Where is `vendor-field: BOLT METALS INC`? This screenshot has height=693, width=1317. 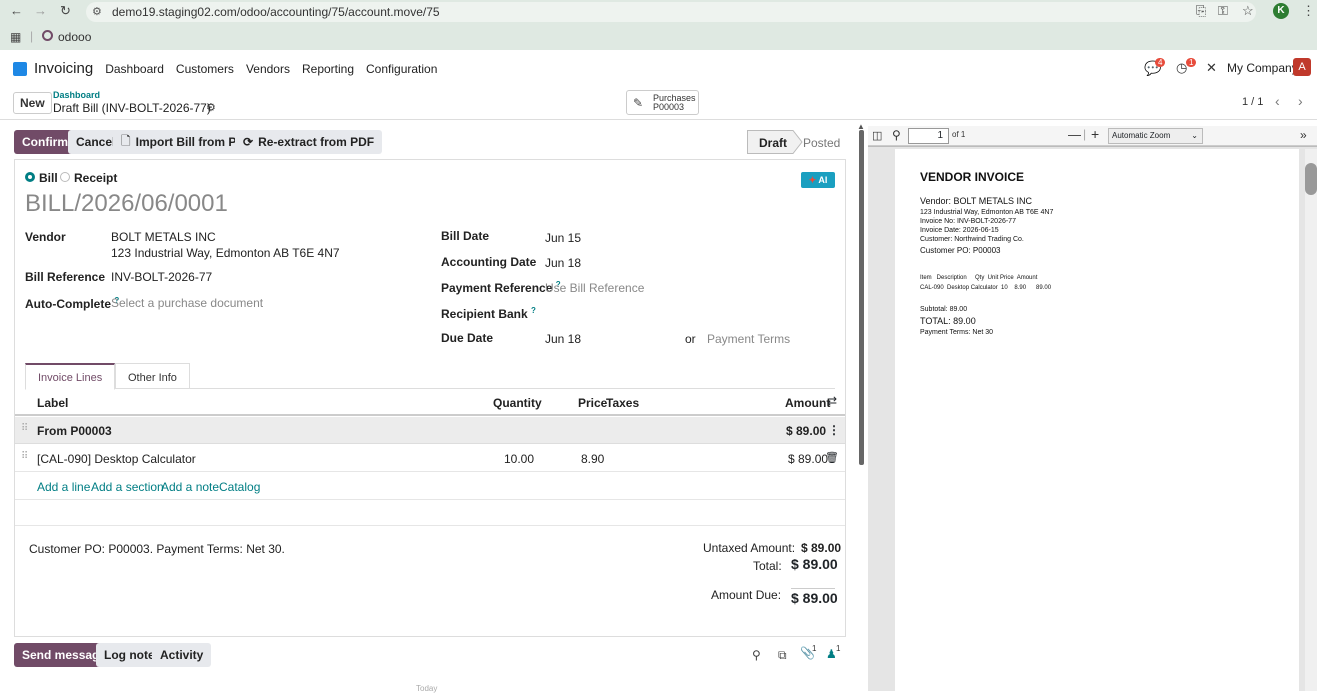
vendor-field: BOLT METALS INC is located at coordinates (163, 237).